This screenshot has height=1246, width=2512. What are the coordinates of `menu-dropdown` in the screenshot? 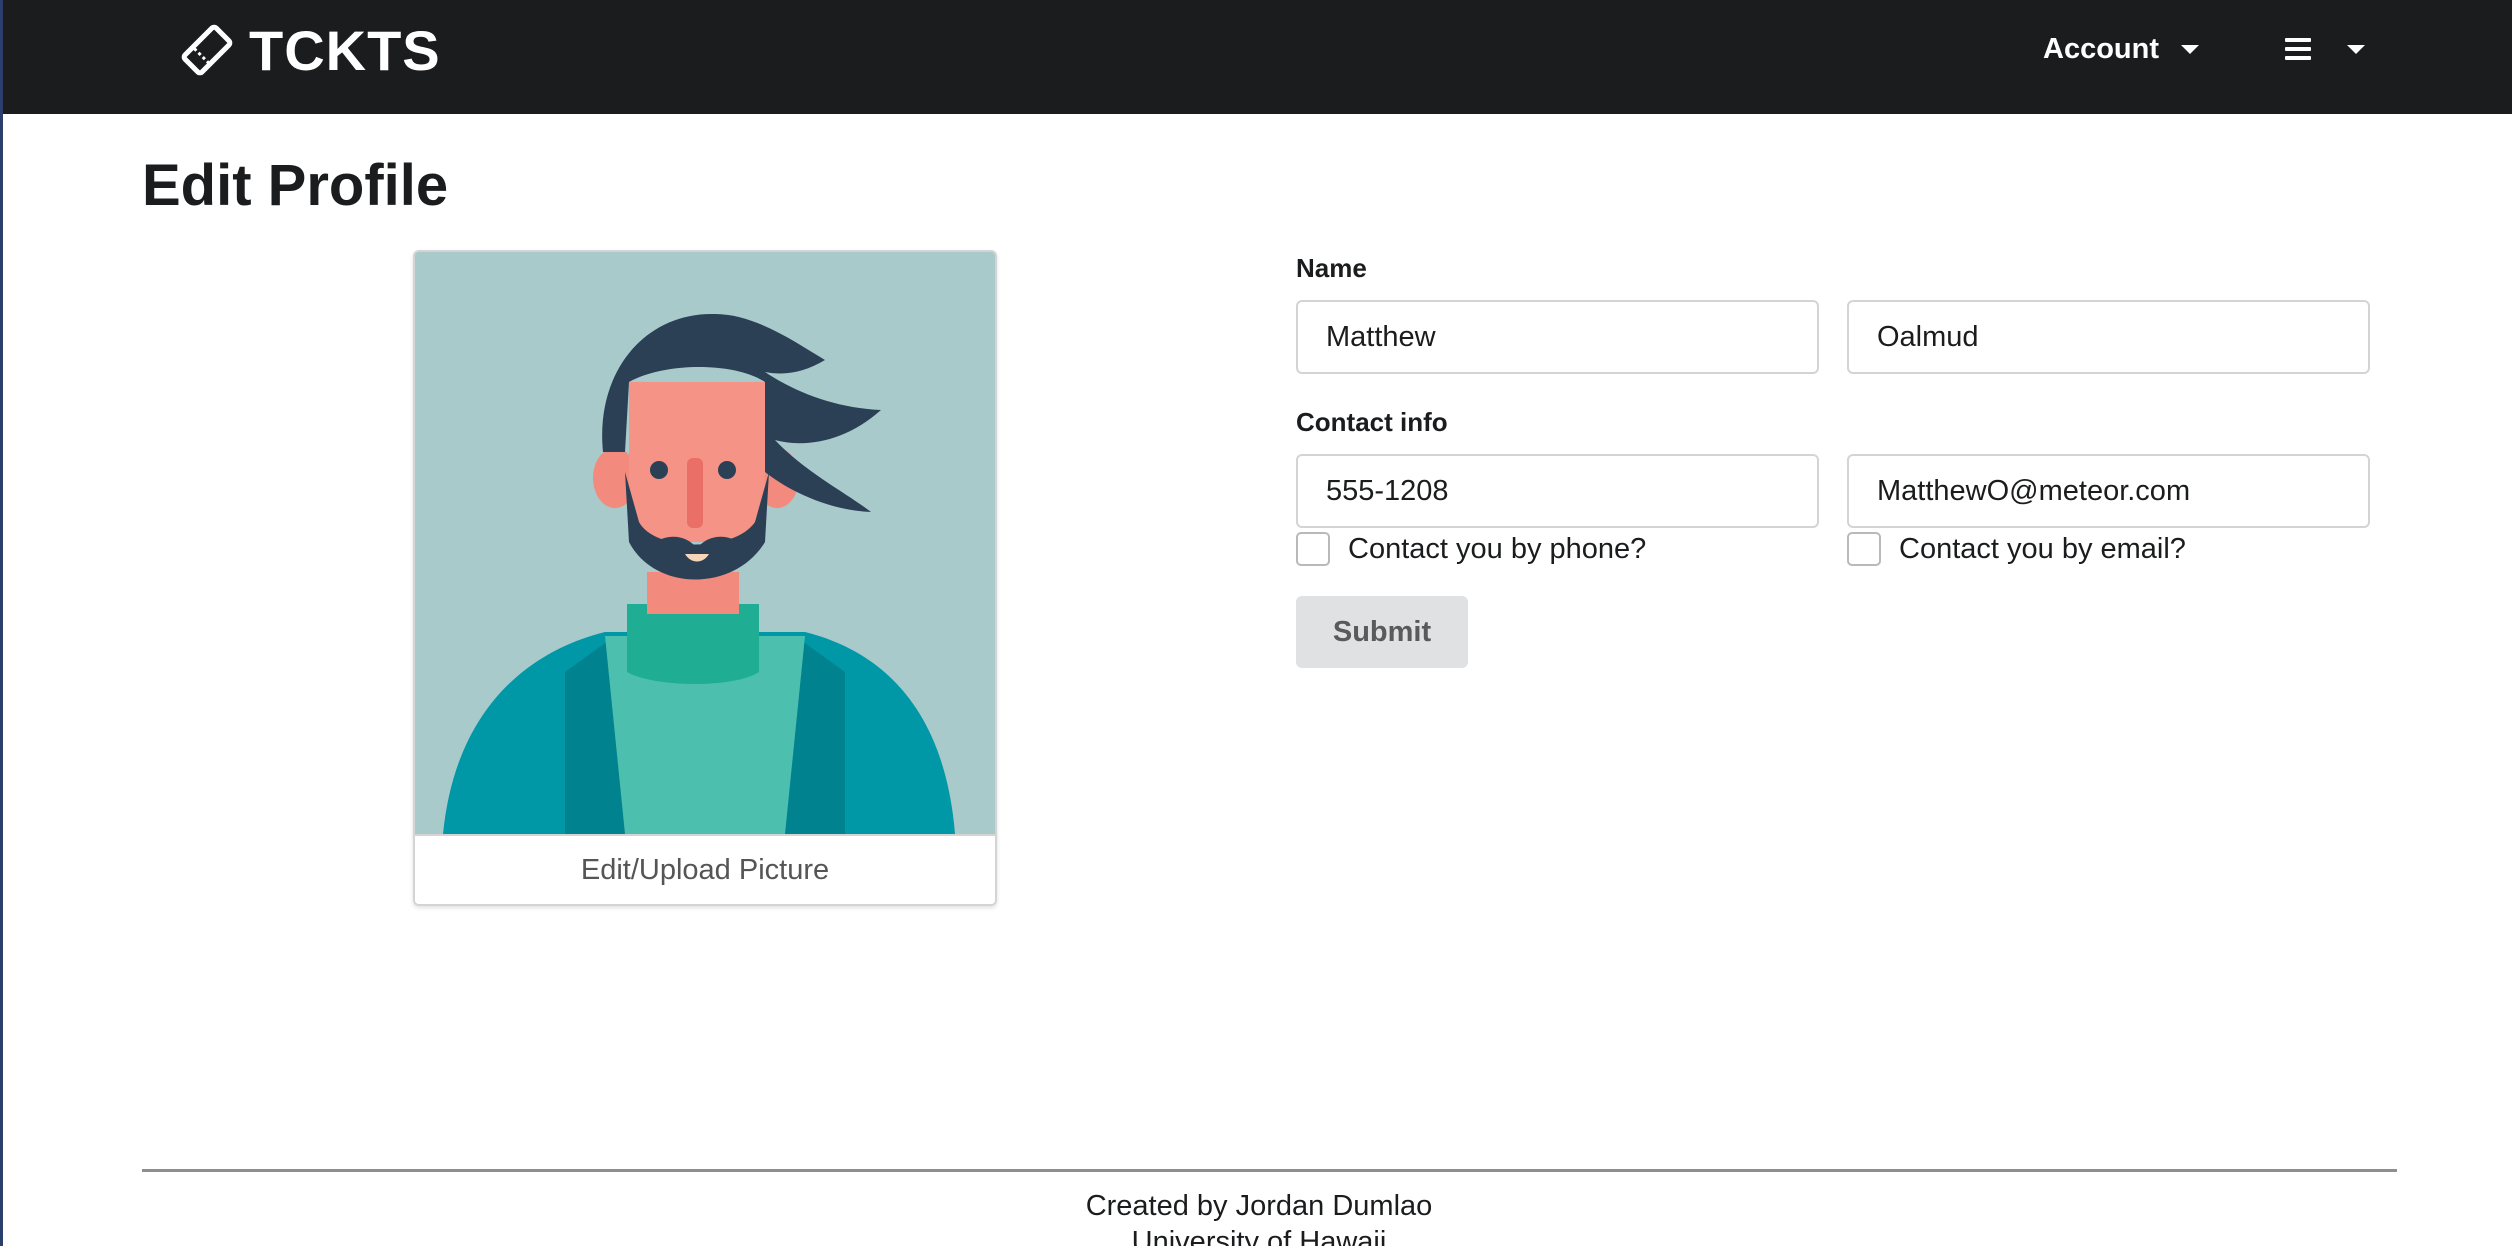 It's located at (2325, 49).